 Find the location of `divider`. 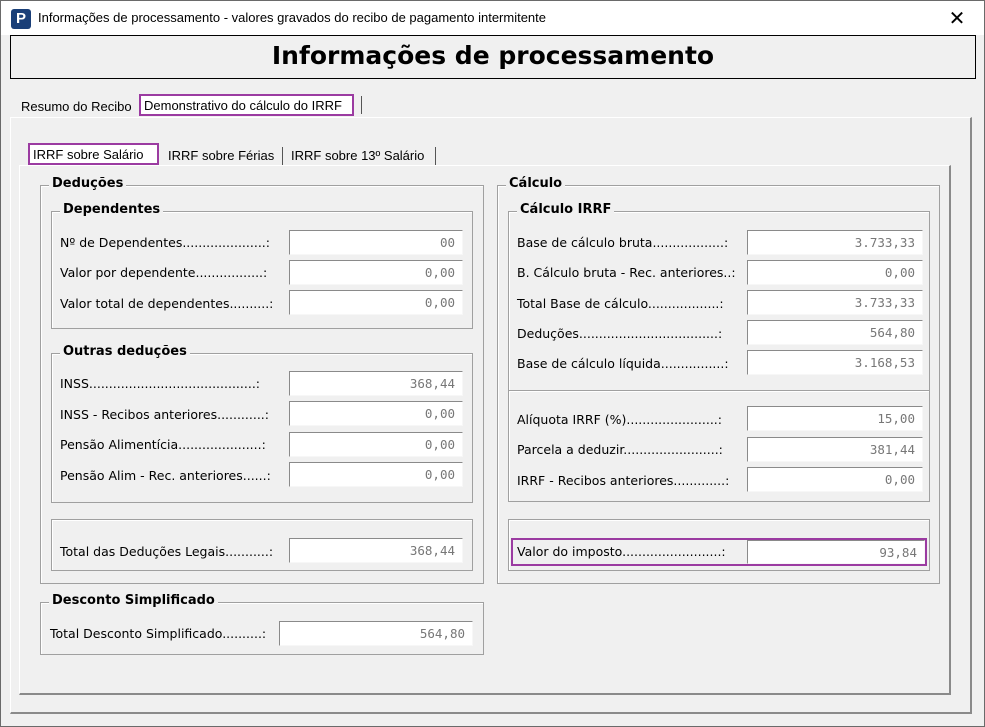

divider is located at coordinates (719, 391).